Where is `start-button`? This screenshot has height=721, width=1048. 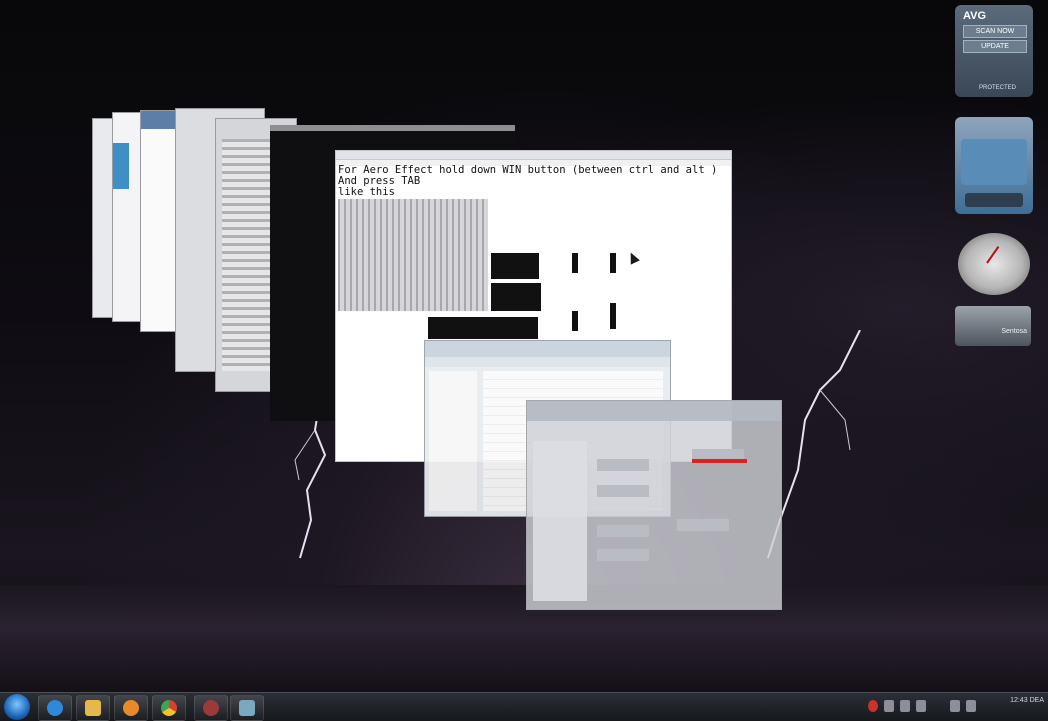
start-button is located at coordinates (17, 707).